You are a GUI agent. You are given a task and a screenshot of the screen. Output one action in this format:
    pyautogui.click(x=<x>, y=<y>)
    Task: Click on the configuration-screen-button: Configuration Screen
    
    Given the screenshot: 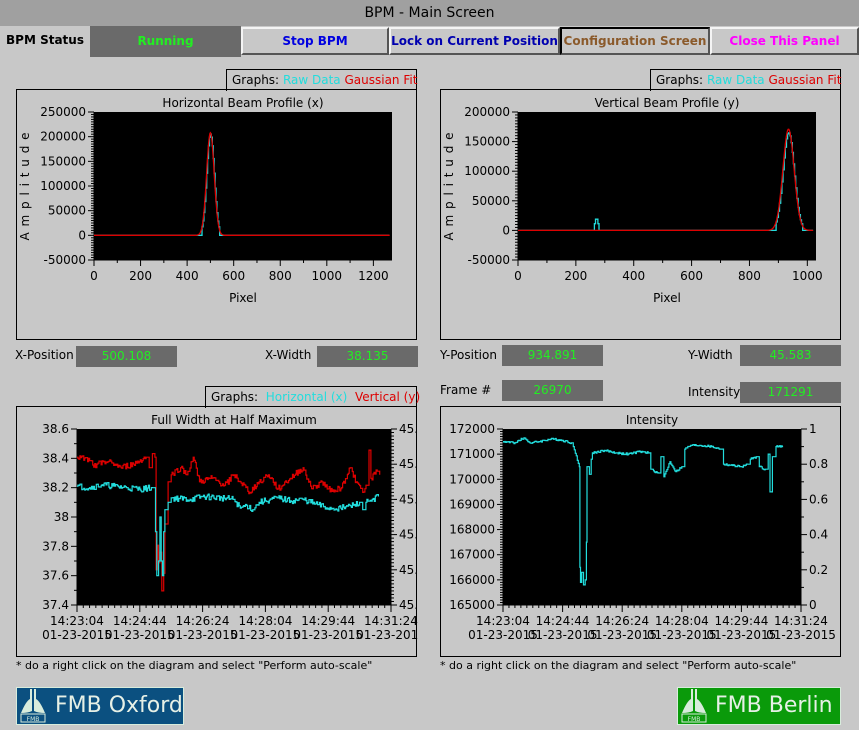 What is the action you would take?
    pyautogui.click(x=635, y=41)
    